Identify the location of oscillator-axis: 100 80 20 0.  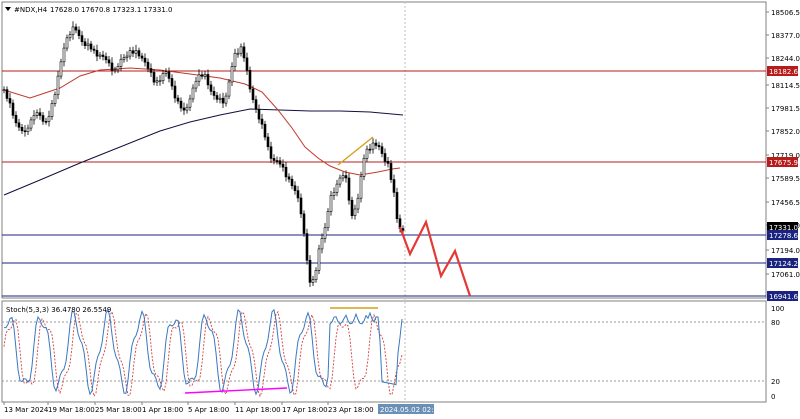
(777, 353).